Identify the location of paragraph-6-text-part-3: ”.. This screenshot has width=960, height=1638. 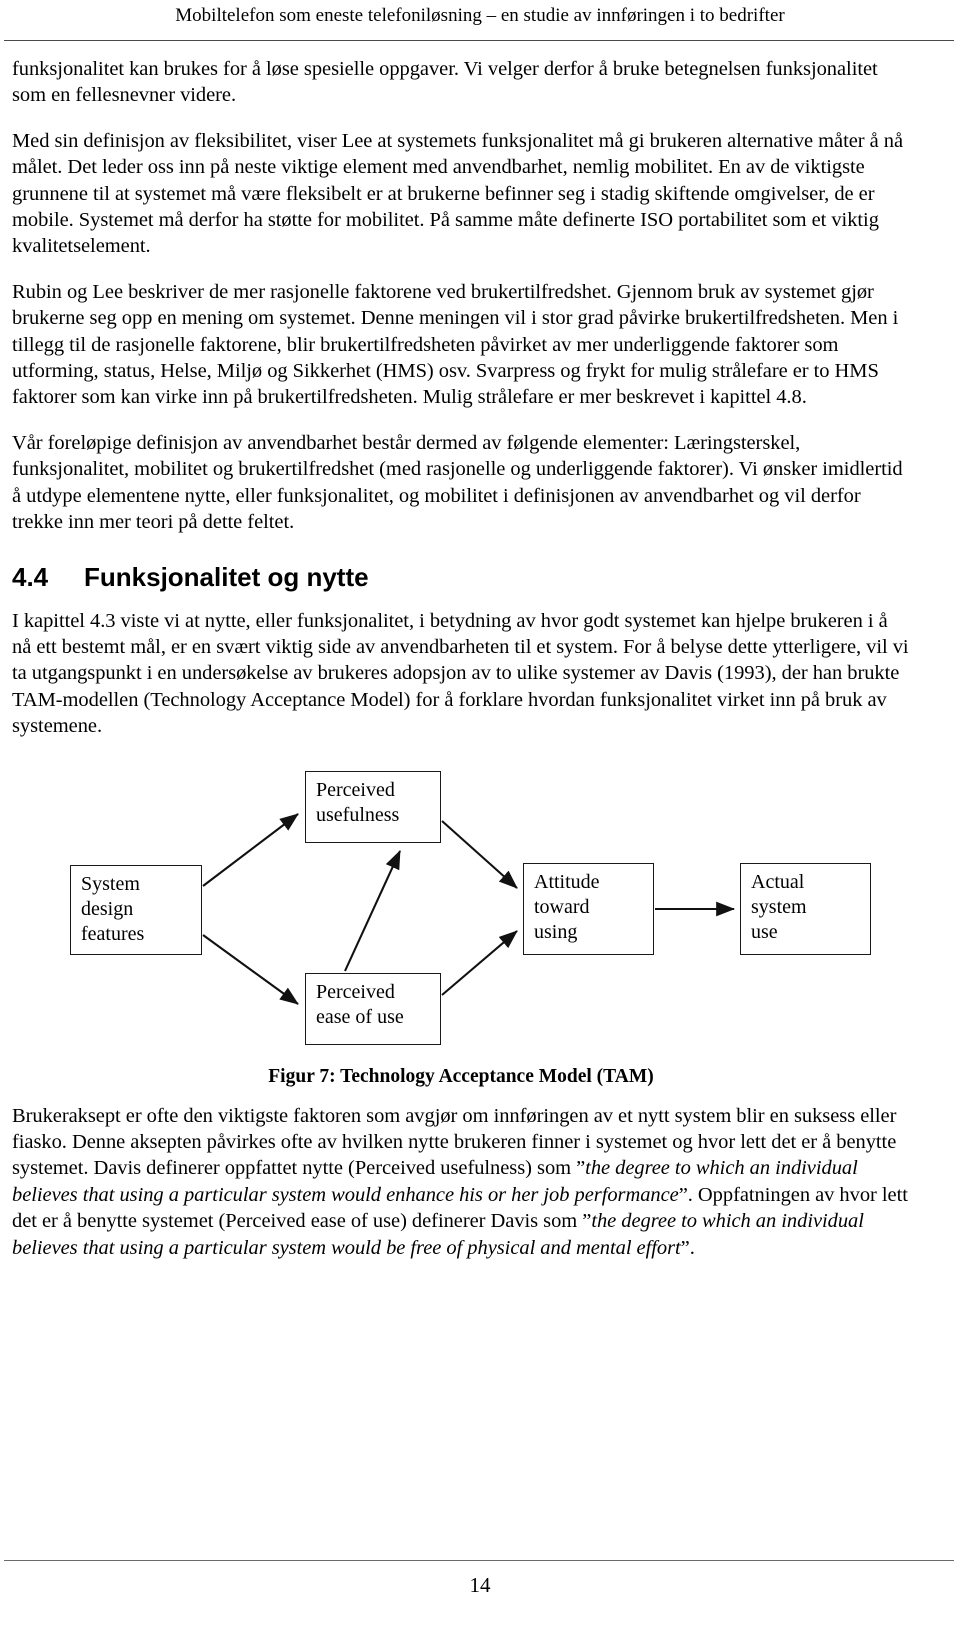
(687, 1247).